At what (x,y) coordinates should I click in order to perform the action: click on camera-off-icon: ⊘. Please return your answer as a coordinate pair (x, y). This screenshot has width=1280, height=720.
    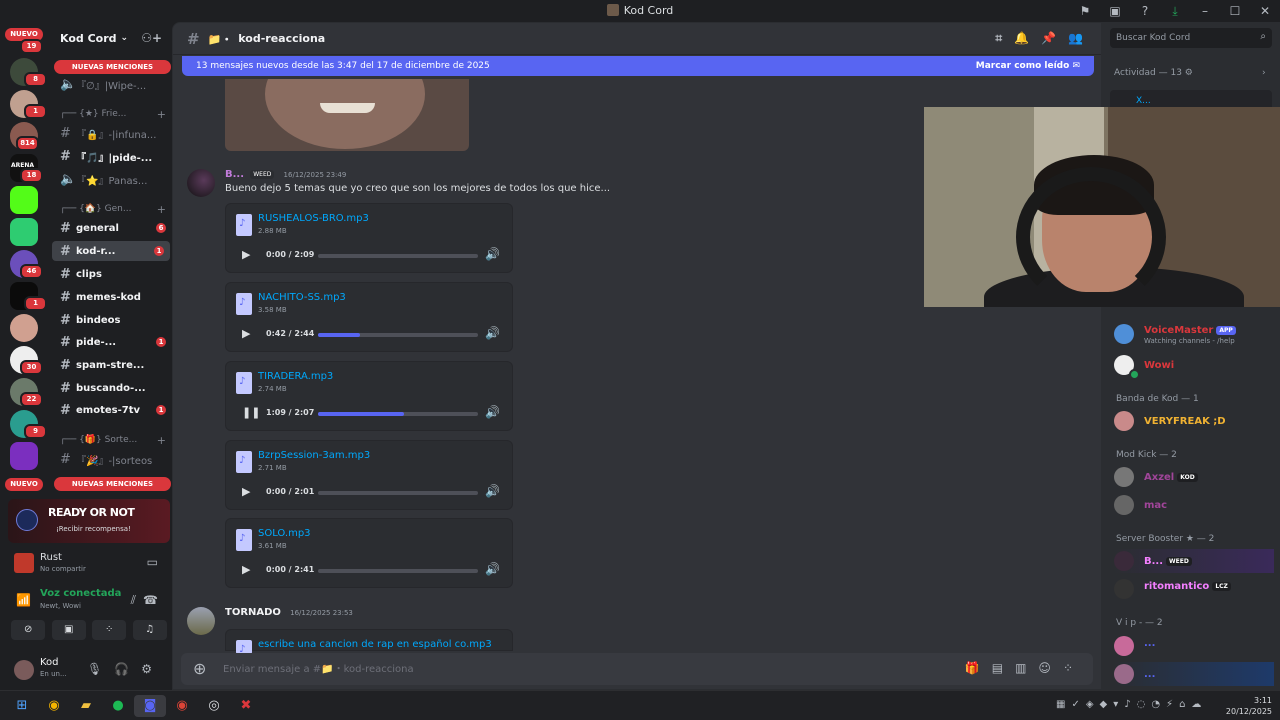
    Looking at the image, I should click on (28, 630).